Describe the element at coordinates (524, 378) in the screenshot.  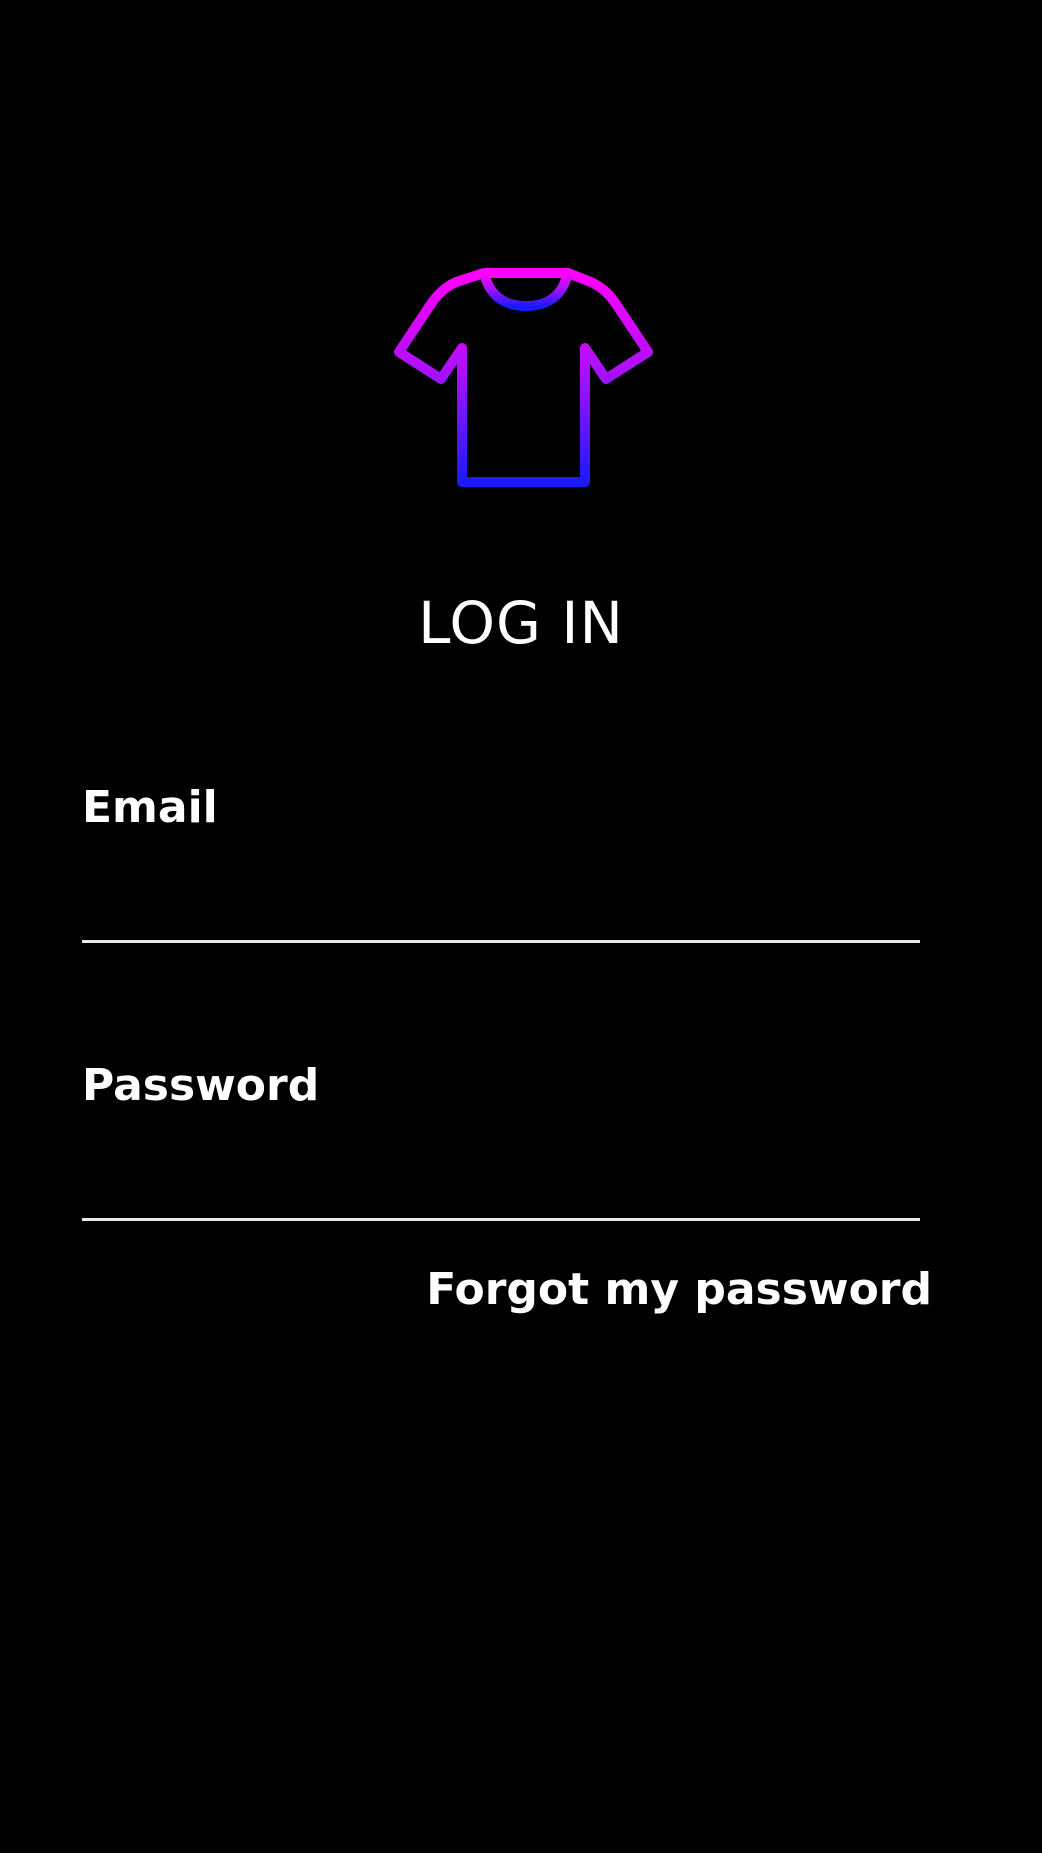
I see `tshirt-icon` at that location.